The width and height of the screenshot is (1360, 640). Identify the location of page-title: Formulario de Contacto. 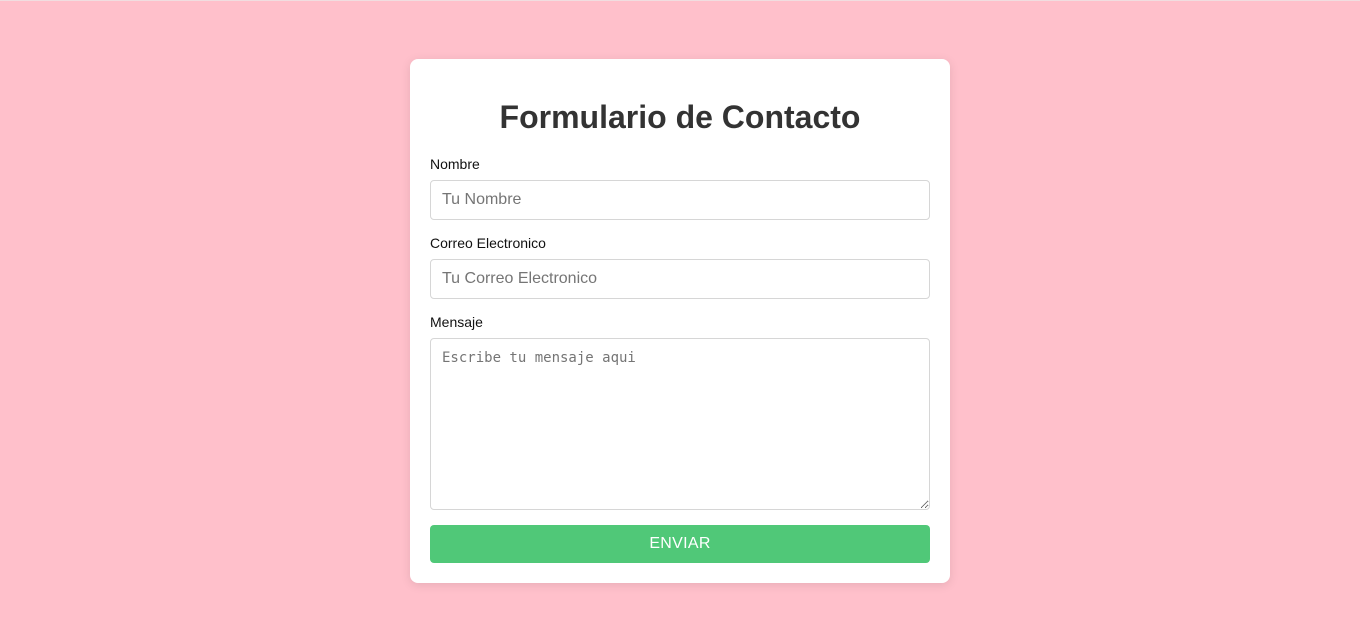
(680, 117).